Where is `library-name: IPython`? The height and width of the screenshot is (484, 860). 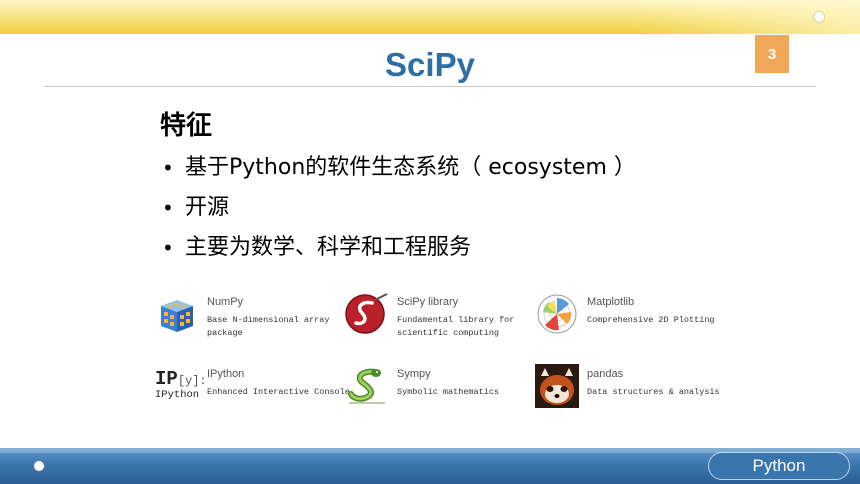
library-name: IPython is located at coordinates (226, 374).